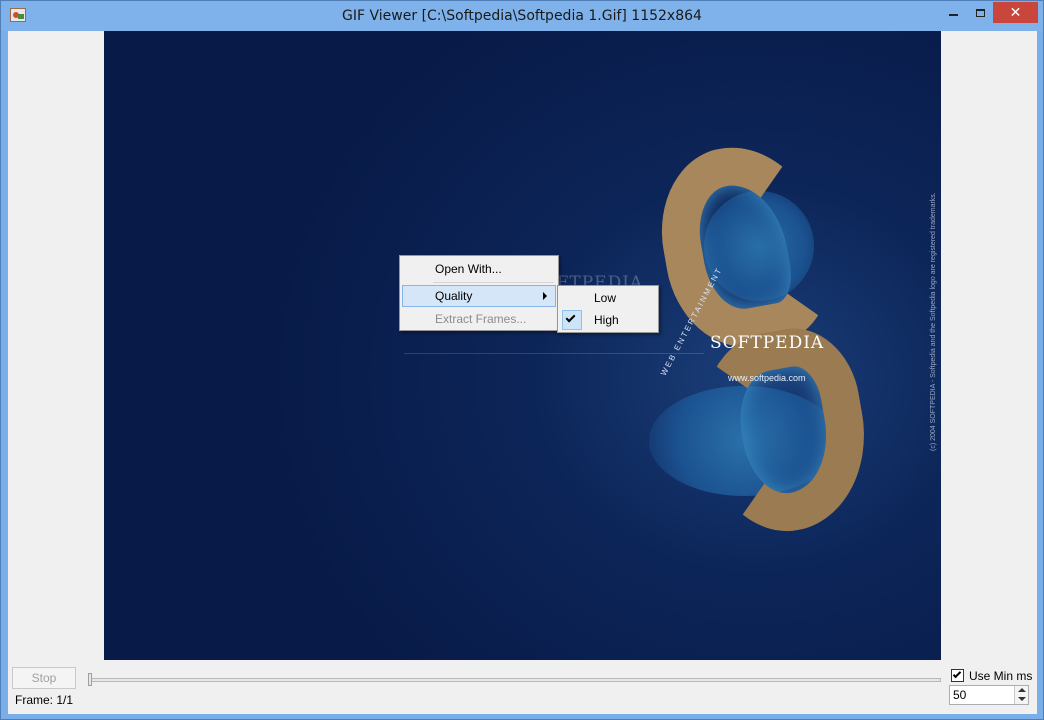  Describe the element at coordinates (44, 700) in the screenshot. I see `frame-counter: Frame: 1/1` at that location.